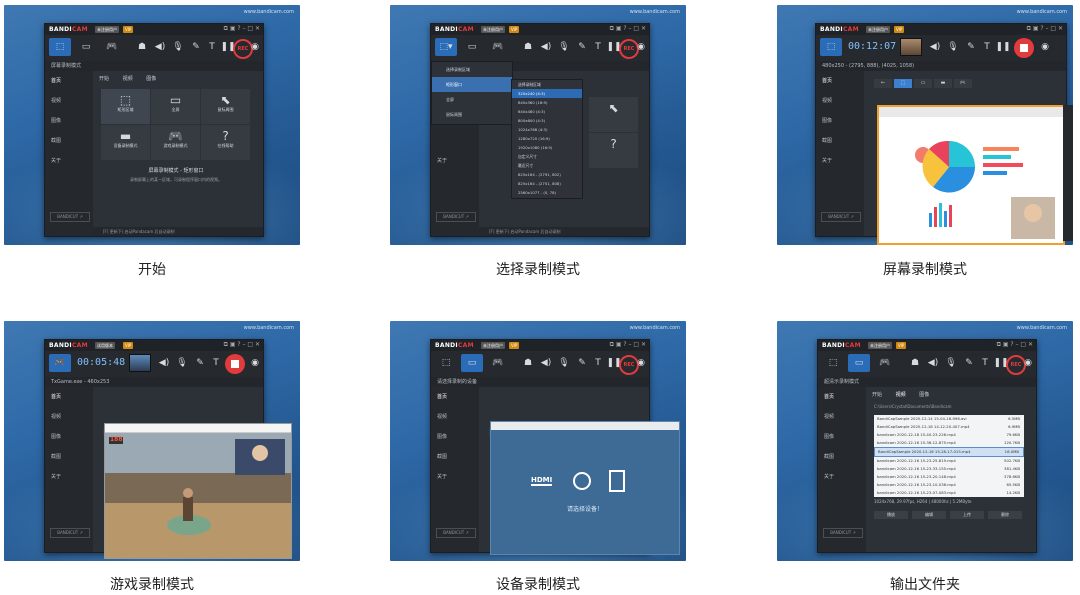 The width and height of the screenshot is (1080, 595). Describe the element at coordinates (547, 102) in the screenshot. I see `submenu-item: 640x360 (16:9)` at that location.